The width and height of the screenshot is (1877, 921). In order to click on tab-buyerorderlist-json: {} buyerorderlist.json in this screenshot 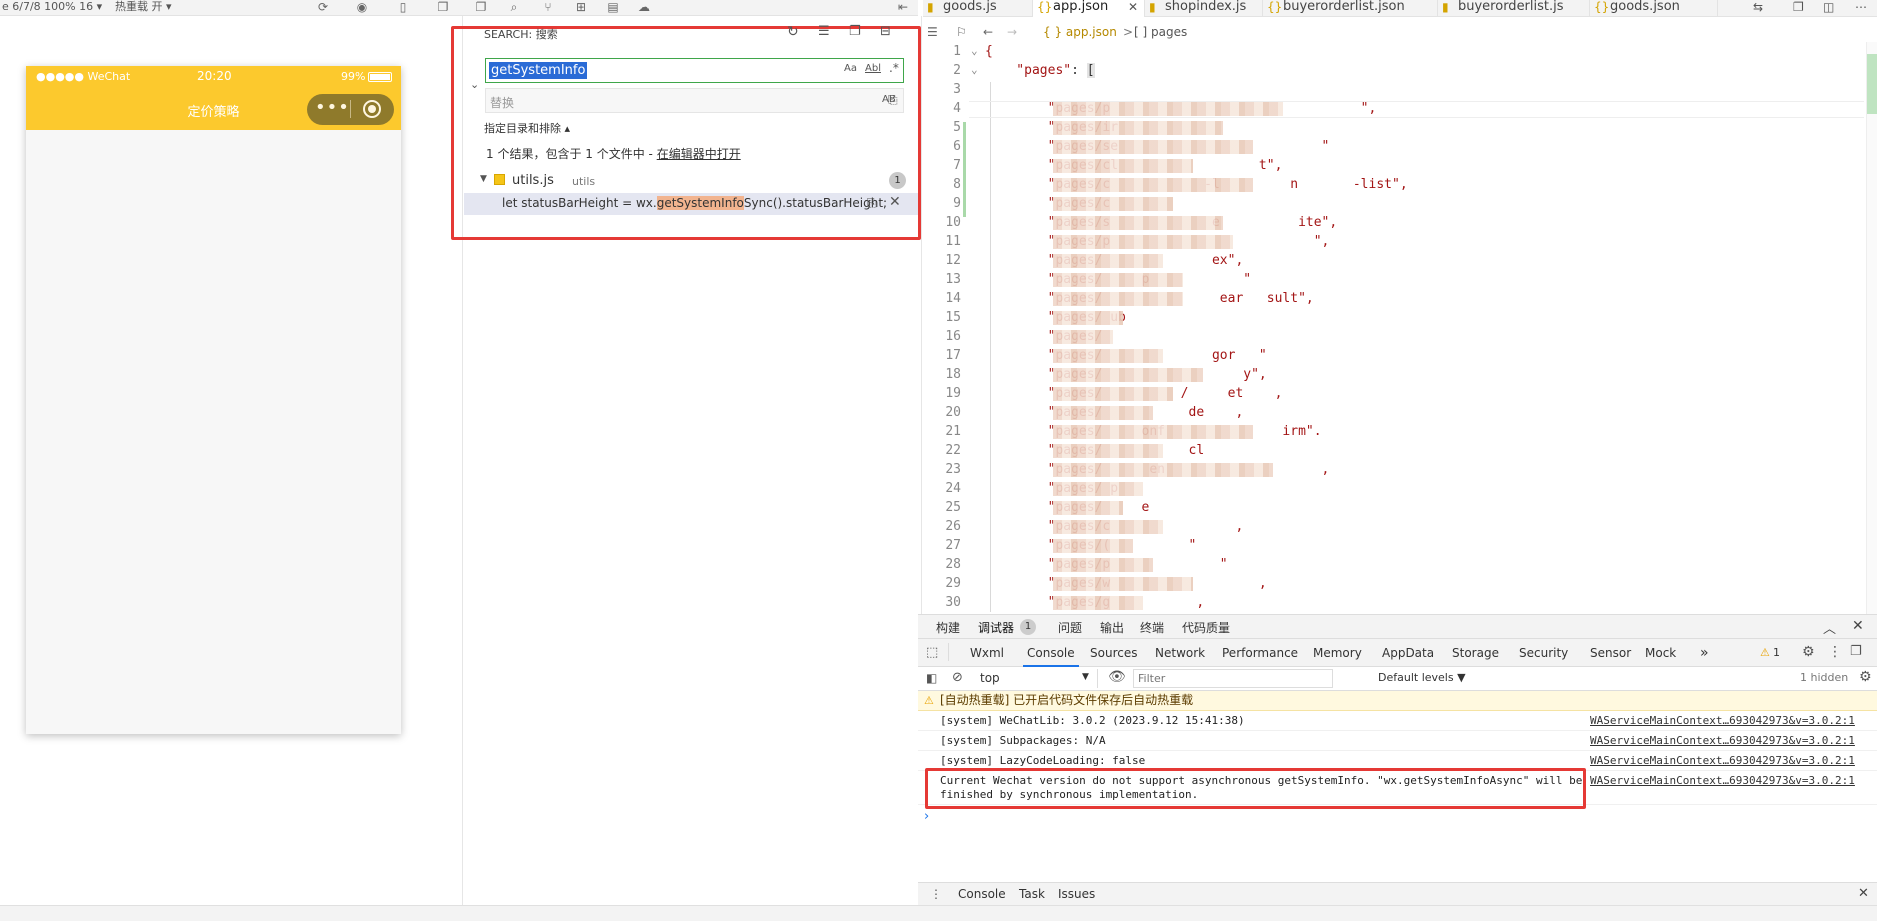, I will do `click(1350, 8)`.